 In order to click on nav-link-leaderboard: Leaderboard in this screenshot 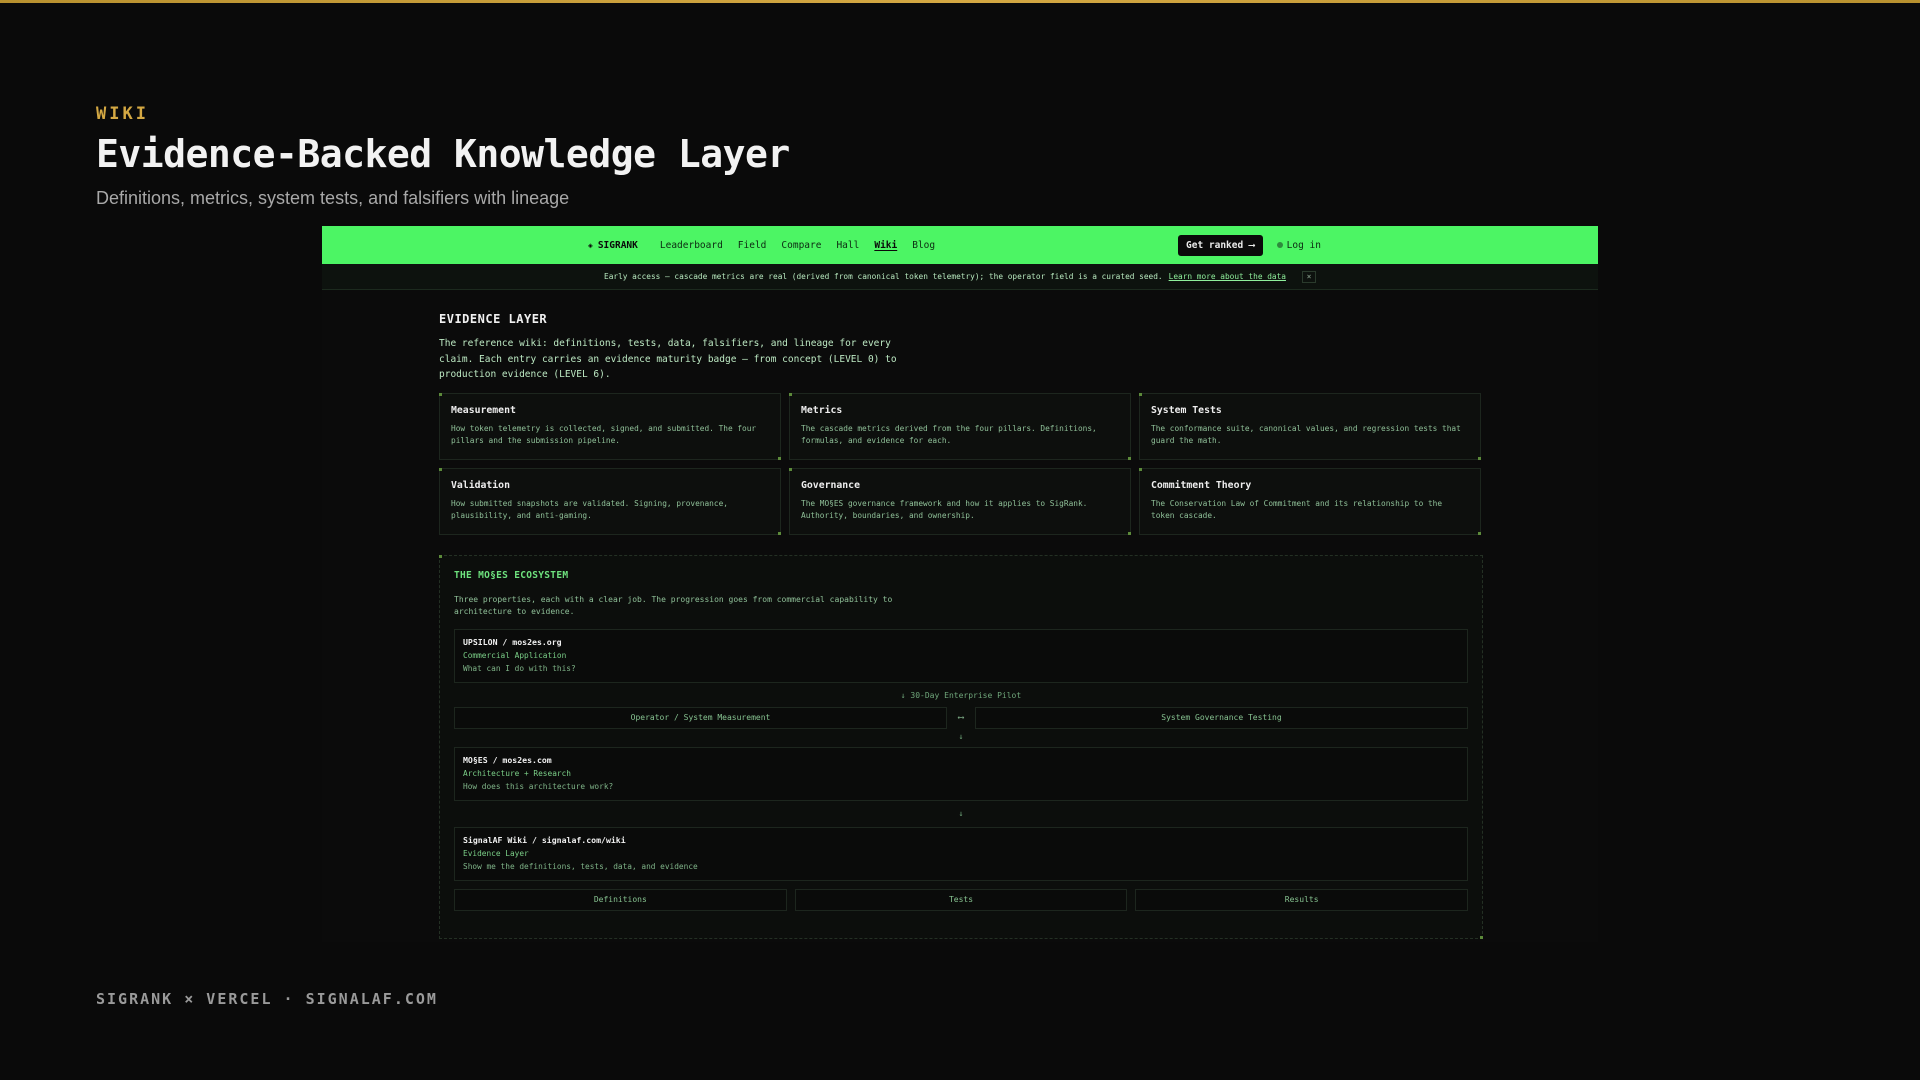, I will do `click(691, 245)`.